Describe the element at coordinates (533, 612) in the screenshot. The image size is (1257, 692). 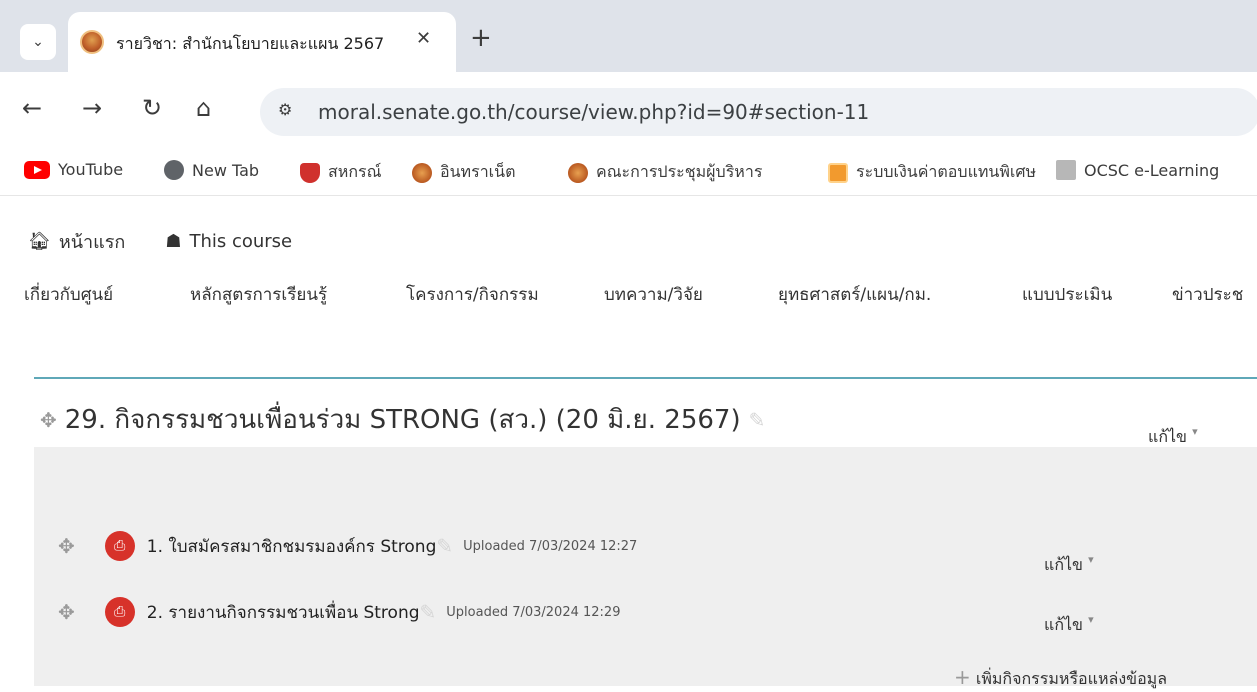
I see `upload-date: Uploaded 7/03/2024 12:29` at that location.